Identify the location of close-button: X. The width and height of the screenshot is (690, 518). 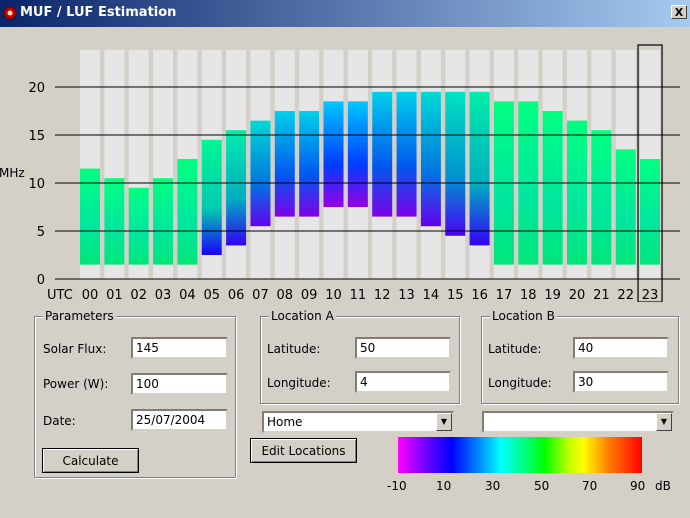
(679, 12).